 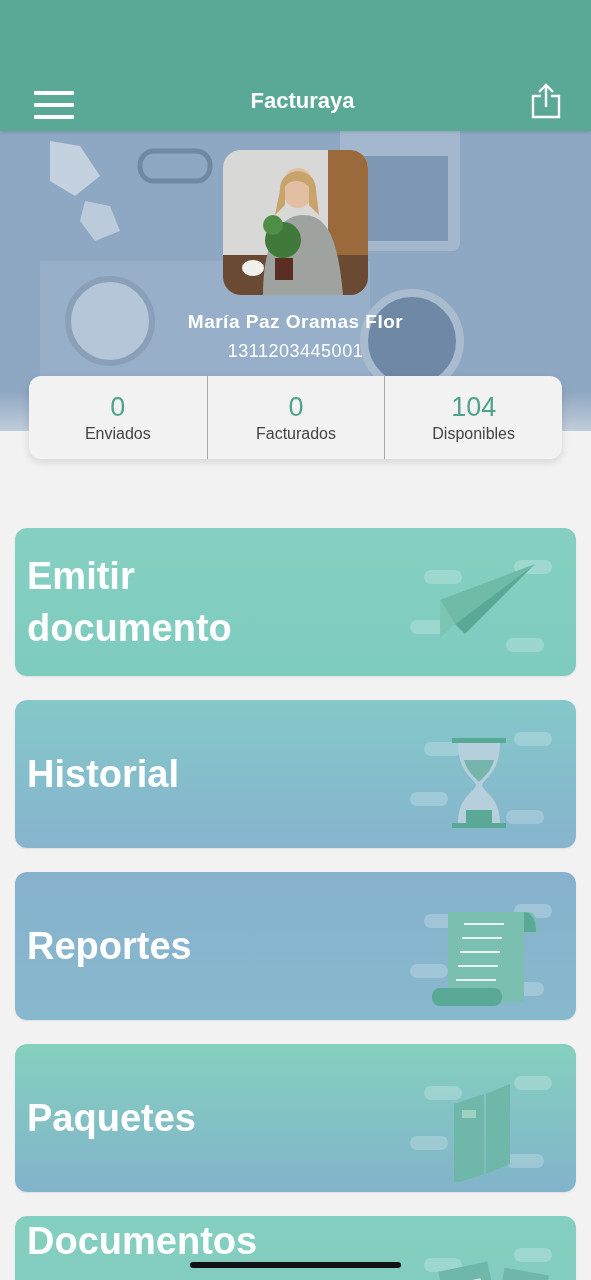 I want to click on menu-card-title: Documentos, so click(x=142, y=1241).